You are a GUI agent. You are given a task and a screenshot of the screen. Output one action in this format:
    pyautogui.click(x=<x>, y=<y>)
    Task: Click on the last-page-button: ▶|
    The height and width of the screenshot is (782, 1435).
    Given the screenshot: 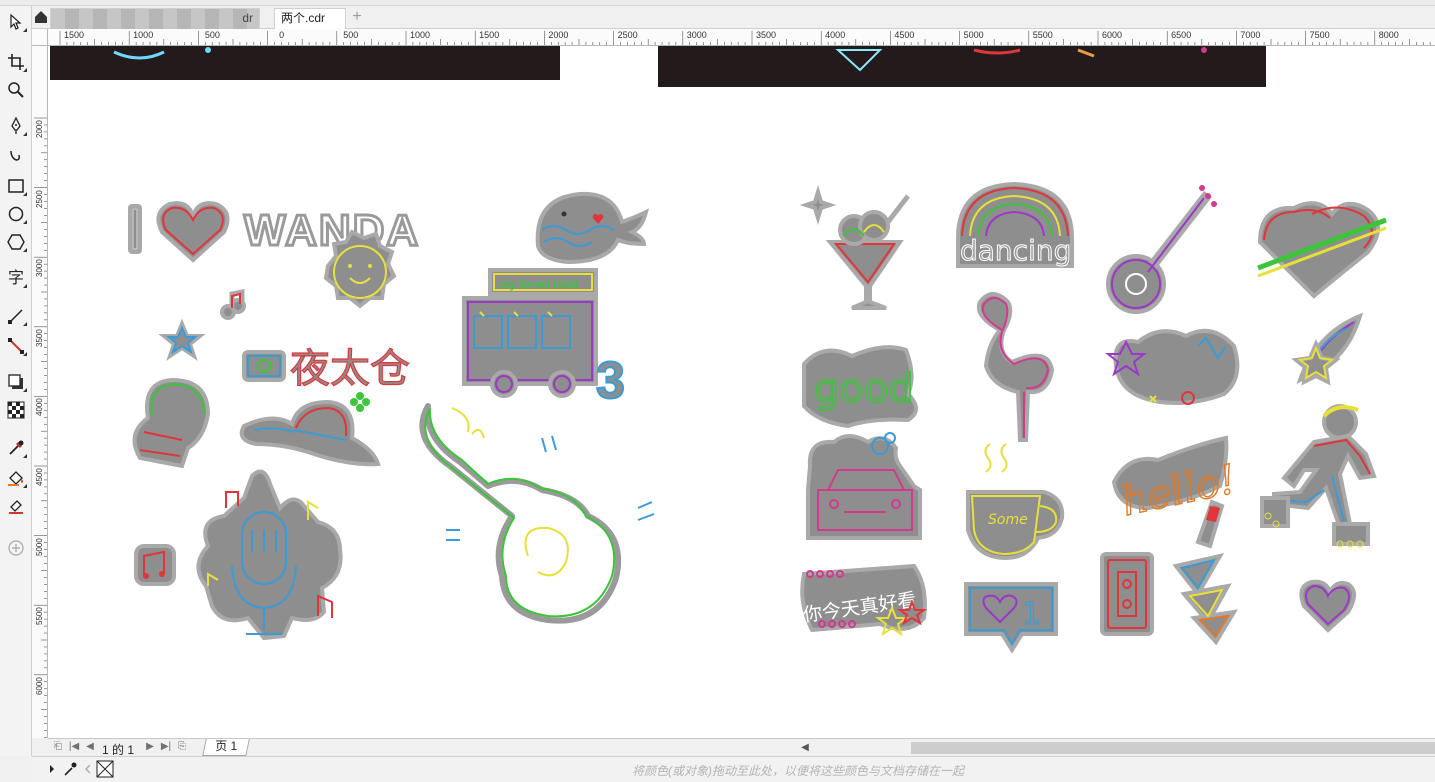 What is the action you would take?
    pyautogui.click(x=166, y=747)
    